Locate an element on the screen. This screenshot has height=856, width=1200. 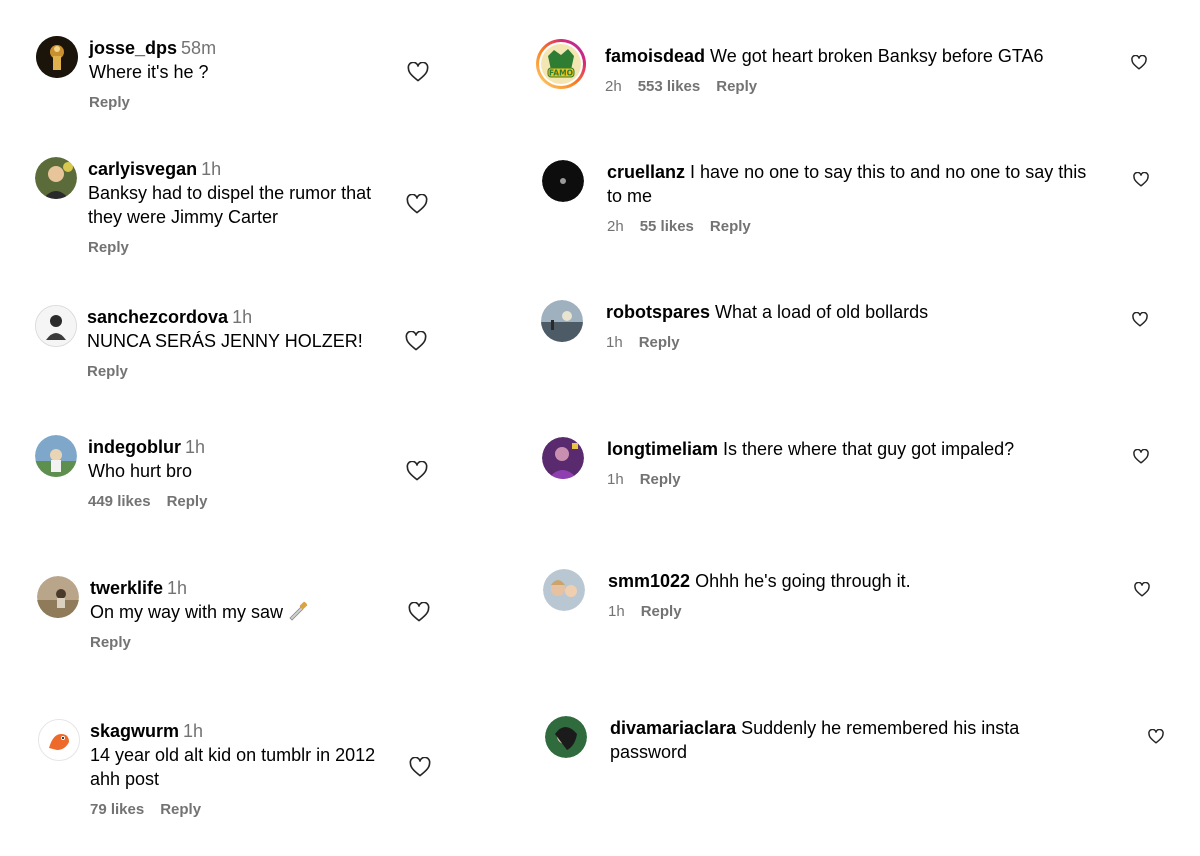
comment-header: indegoblur 1h is located at coordinates (258, 447).